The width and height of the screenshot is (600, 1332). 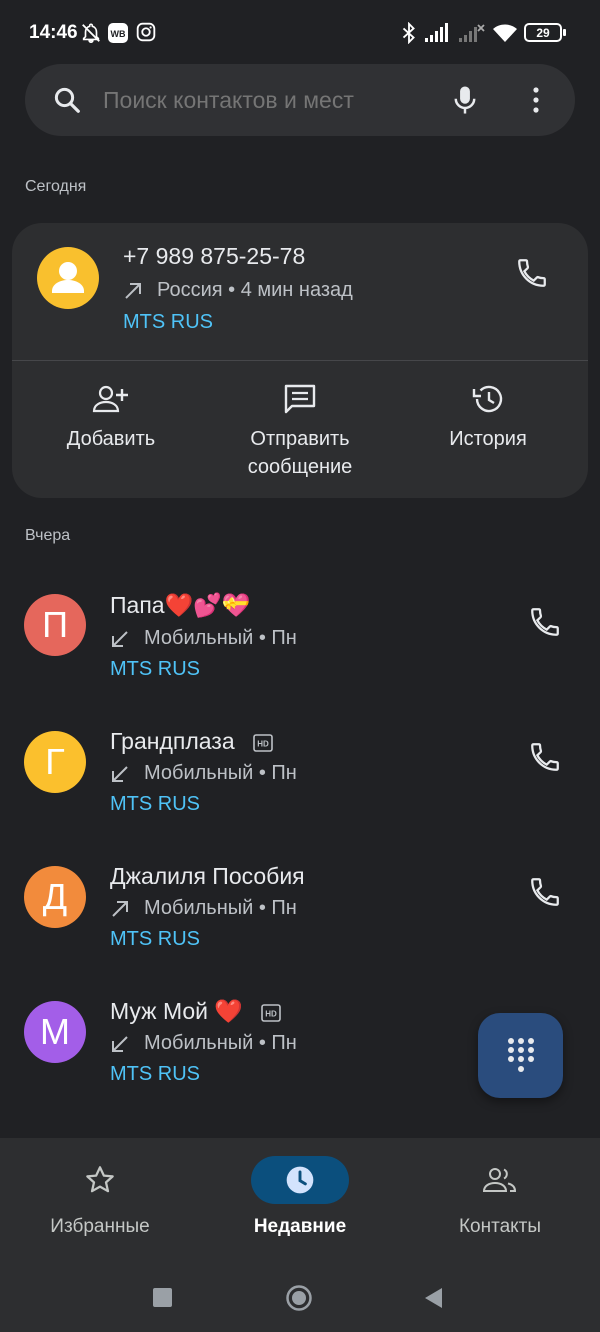 I want to click on dialpad-icon, so click(x=520, y=1054).